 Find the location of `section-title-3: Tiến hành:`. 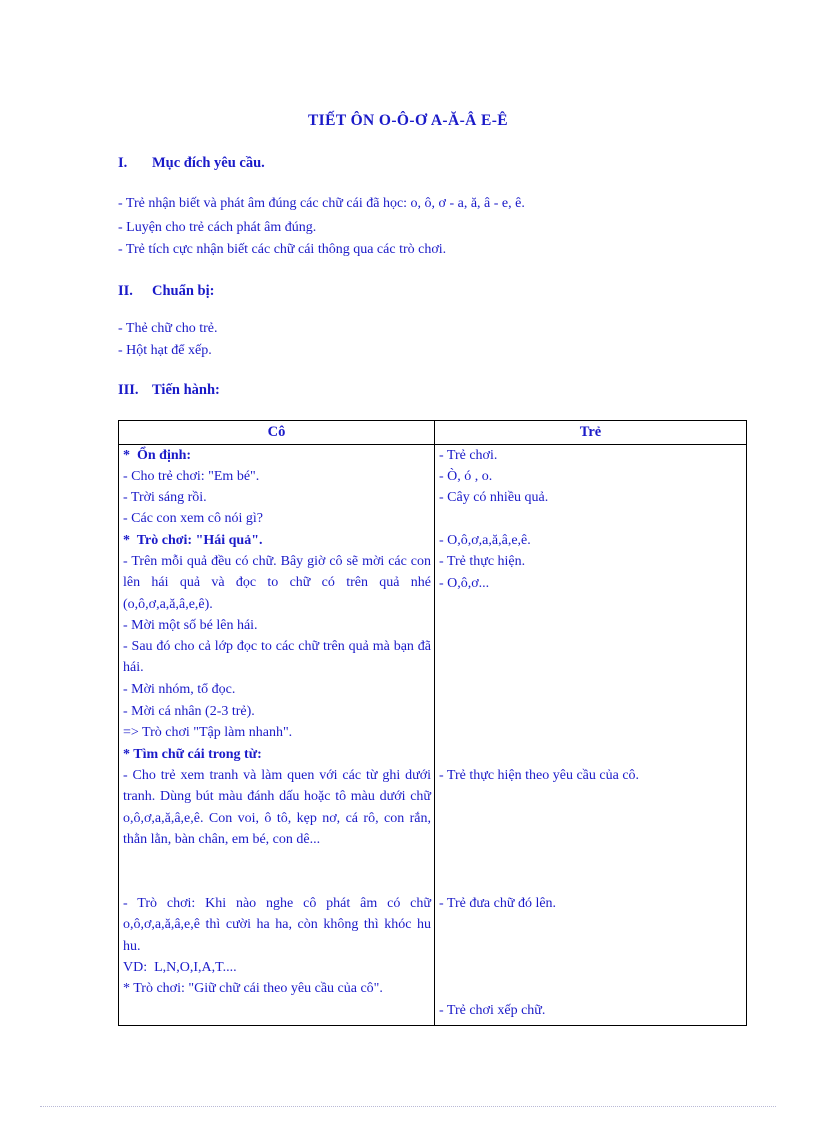

section-title-3: Tiến hành: is located at coordinates (186, 390).